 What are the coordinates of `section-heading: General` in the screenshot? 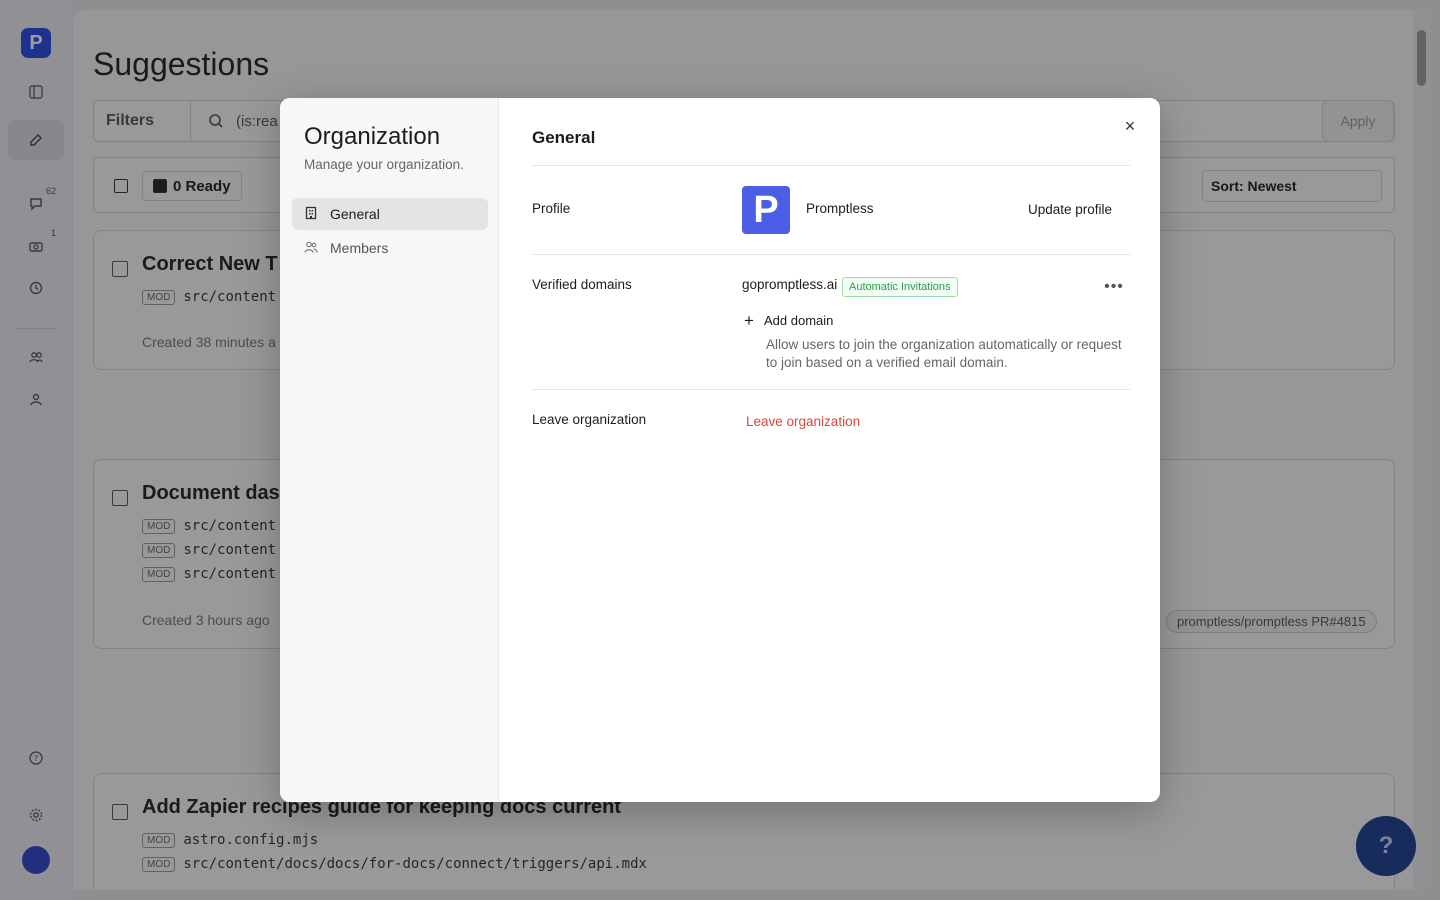 It's located at (564, 137).